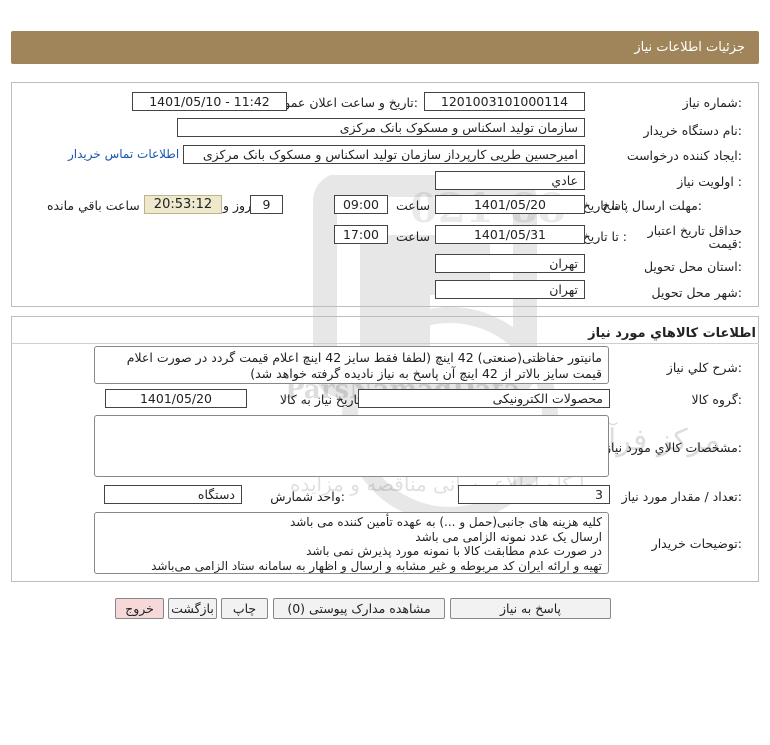 This screenshot has height=745, width=770. Describe the element at coordinates (139, 608) in the screenshot. I see `exit-button: خروج` at that location.